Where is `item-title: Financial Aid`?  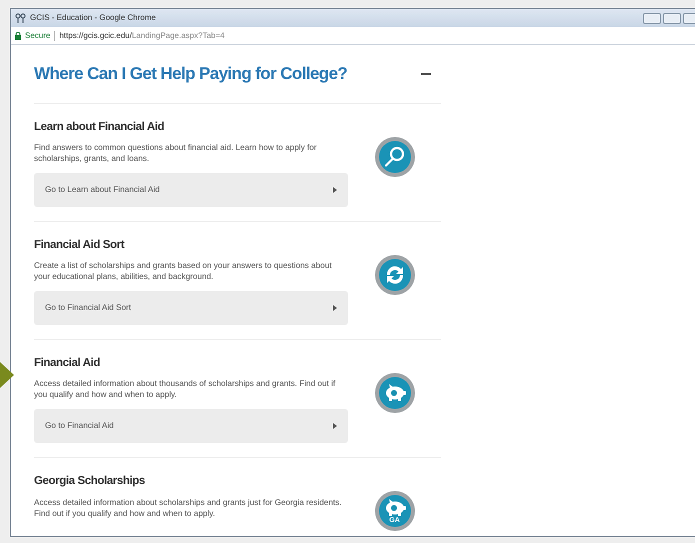
item-title: Financial Aid is located at coordinates (67, 363).